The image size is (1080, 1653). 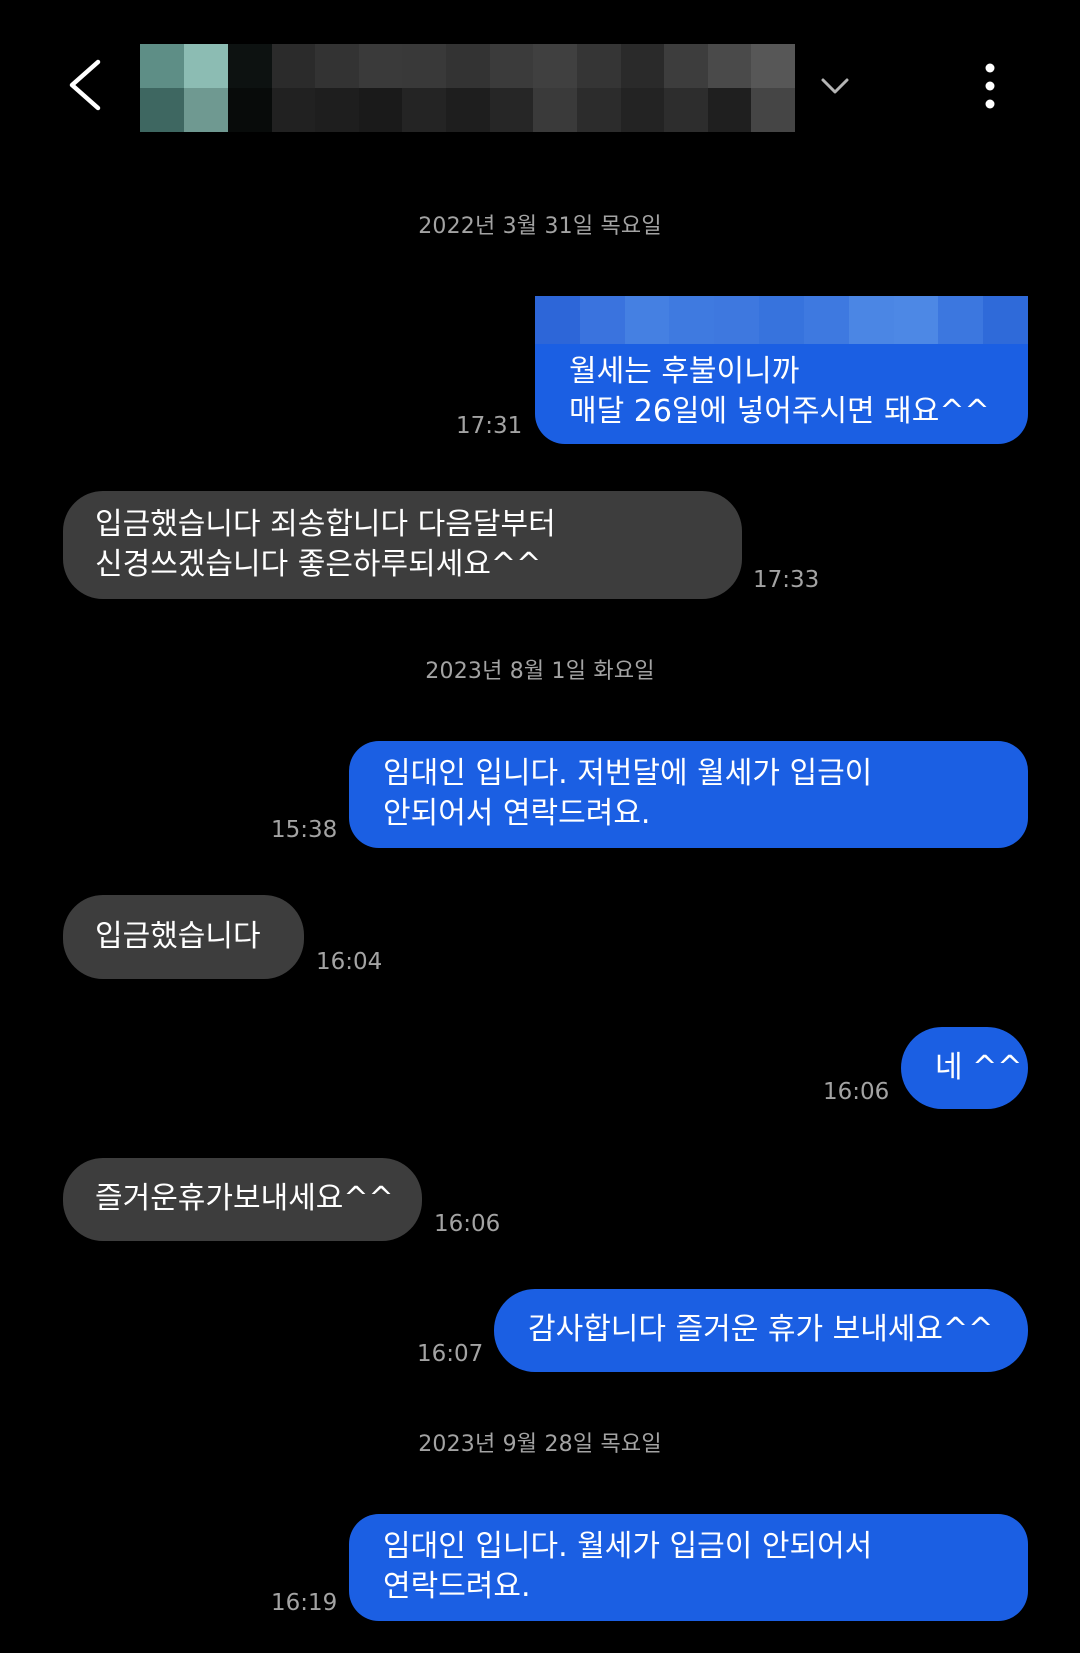 What do you see at coordinates (628, 773) in the screenshot?
I see `message-text: 임대인 입니다. 저번달에 월세가 입금이` at bounding box center [628, 773].